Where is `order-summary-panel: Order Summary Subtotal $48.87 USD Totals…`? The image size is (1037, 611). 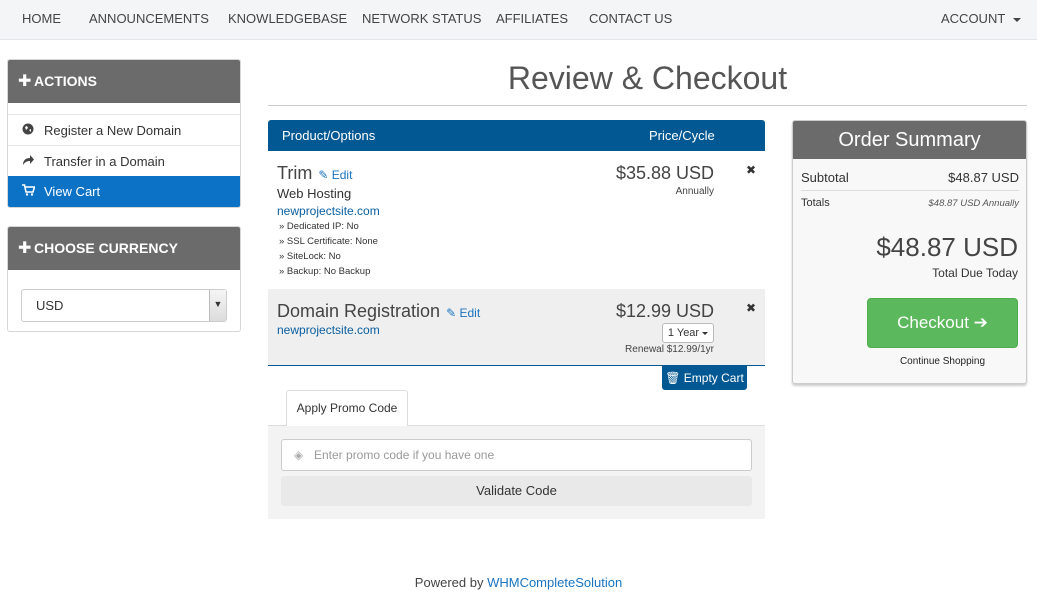
order-summary-panel: Order Summary Subtotal $48.87 USD Totals… is located at coordinates (909, 252).